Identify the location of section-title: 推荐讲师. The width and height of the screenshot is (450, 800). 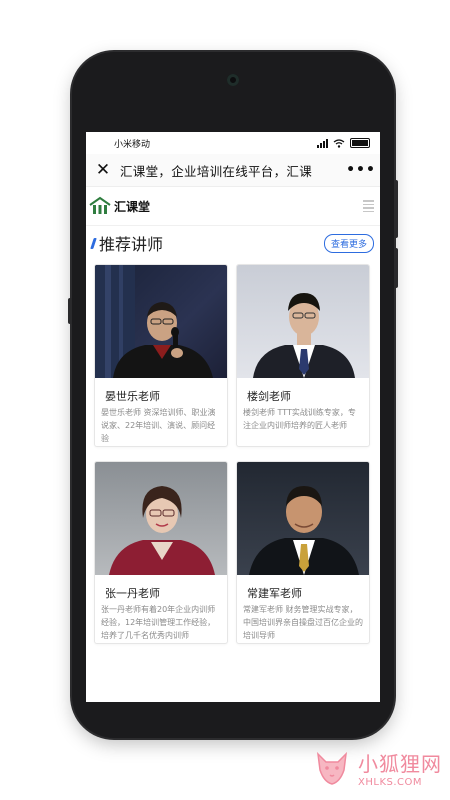
(127, 243).